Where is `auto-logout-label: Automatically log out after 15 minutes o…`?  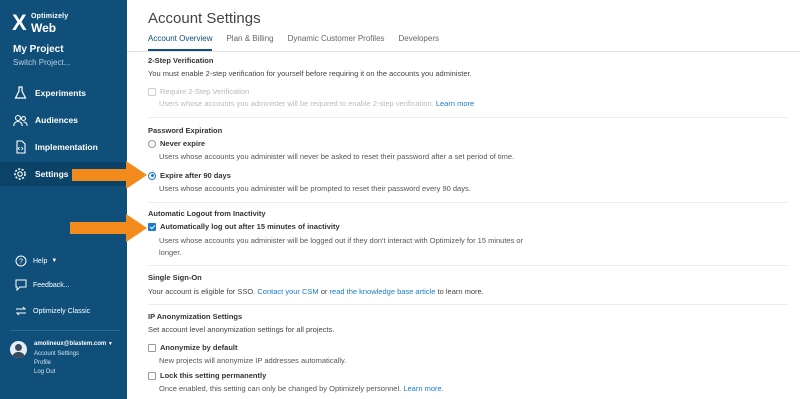
auto-logout-label: Automatically log out after 15 minutes o… is located at coordinates (250, 226).